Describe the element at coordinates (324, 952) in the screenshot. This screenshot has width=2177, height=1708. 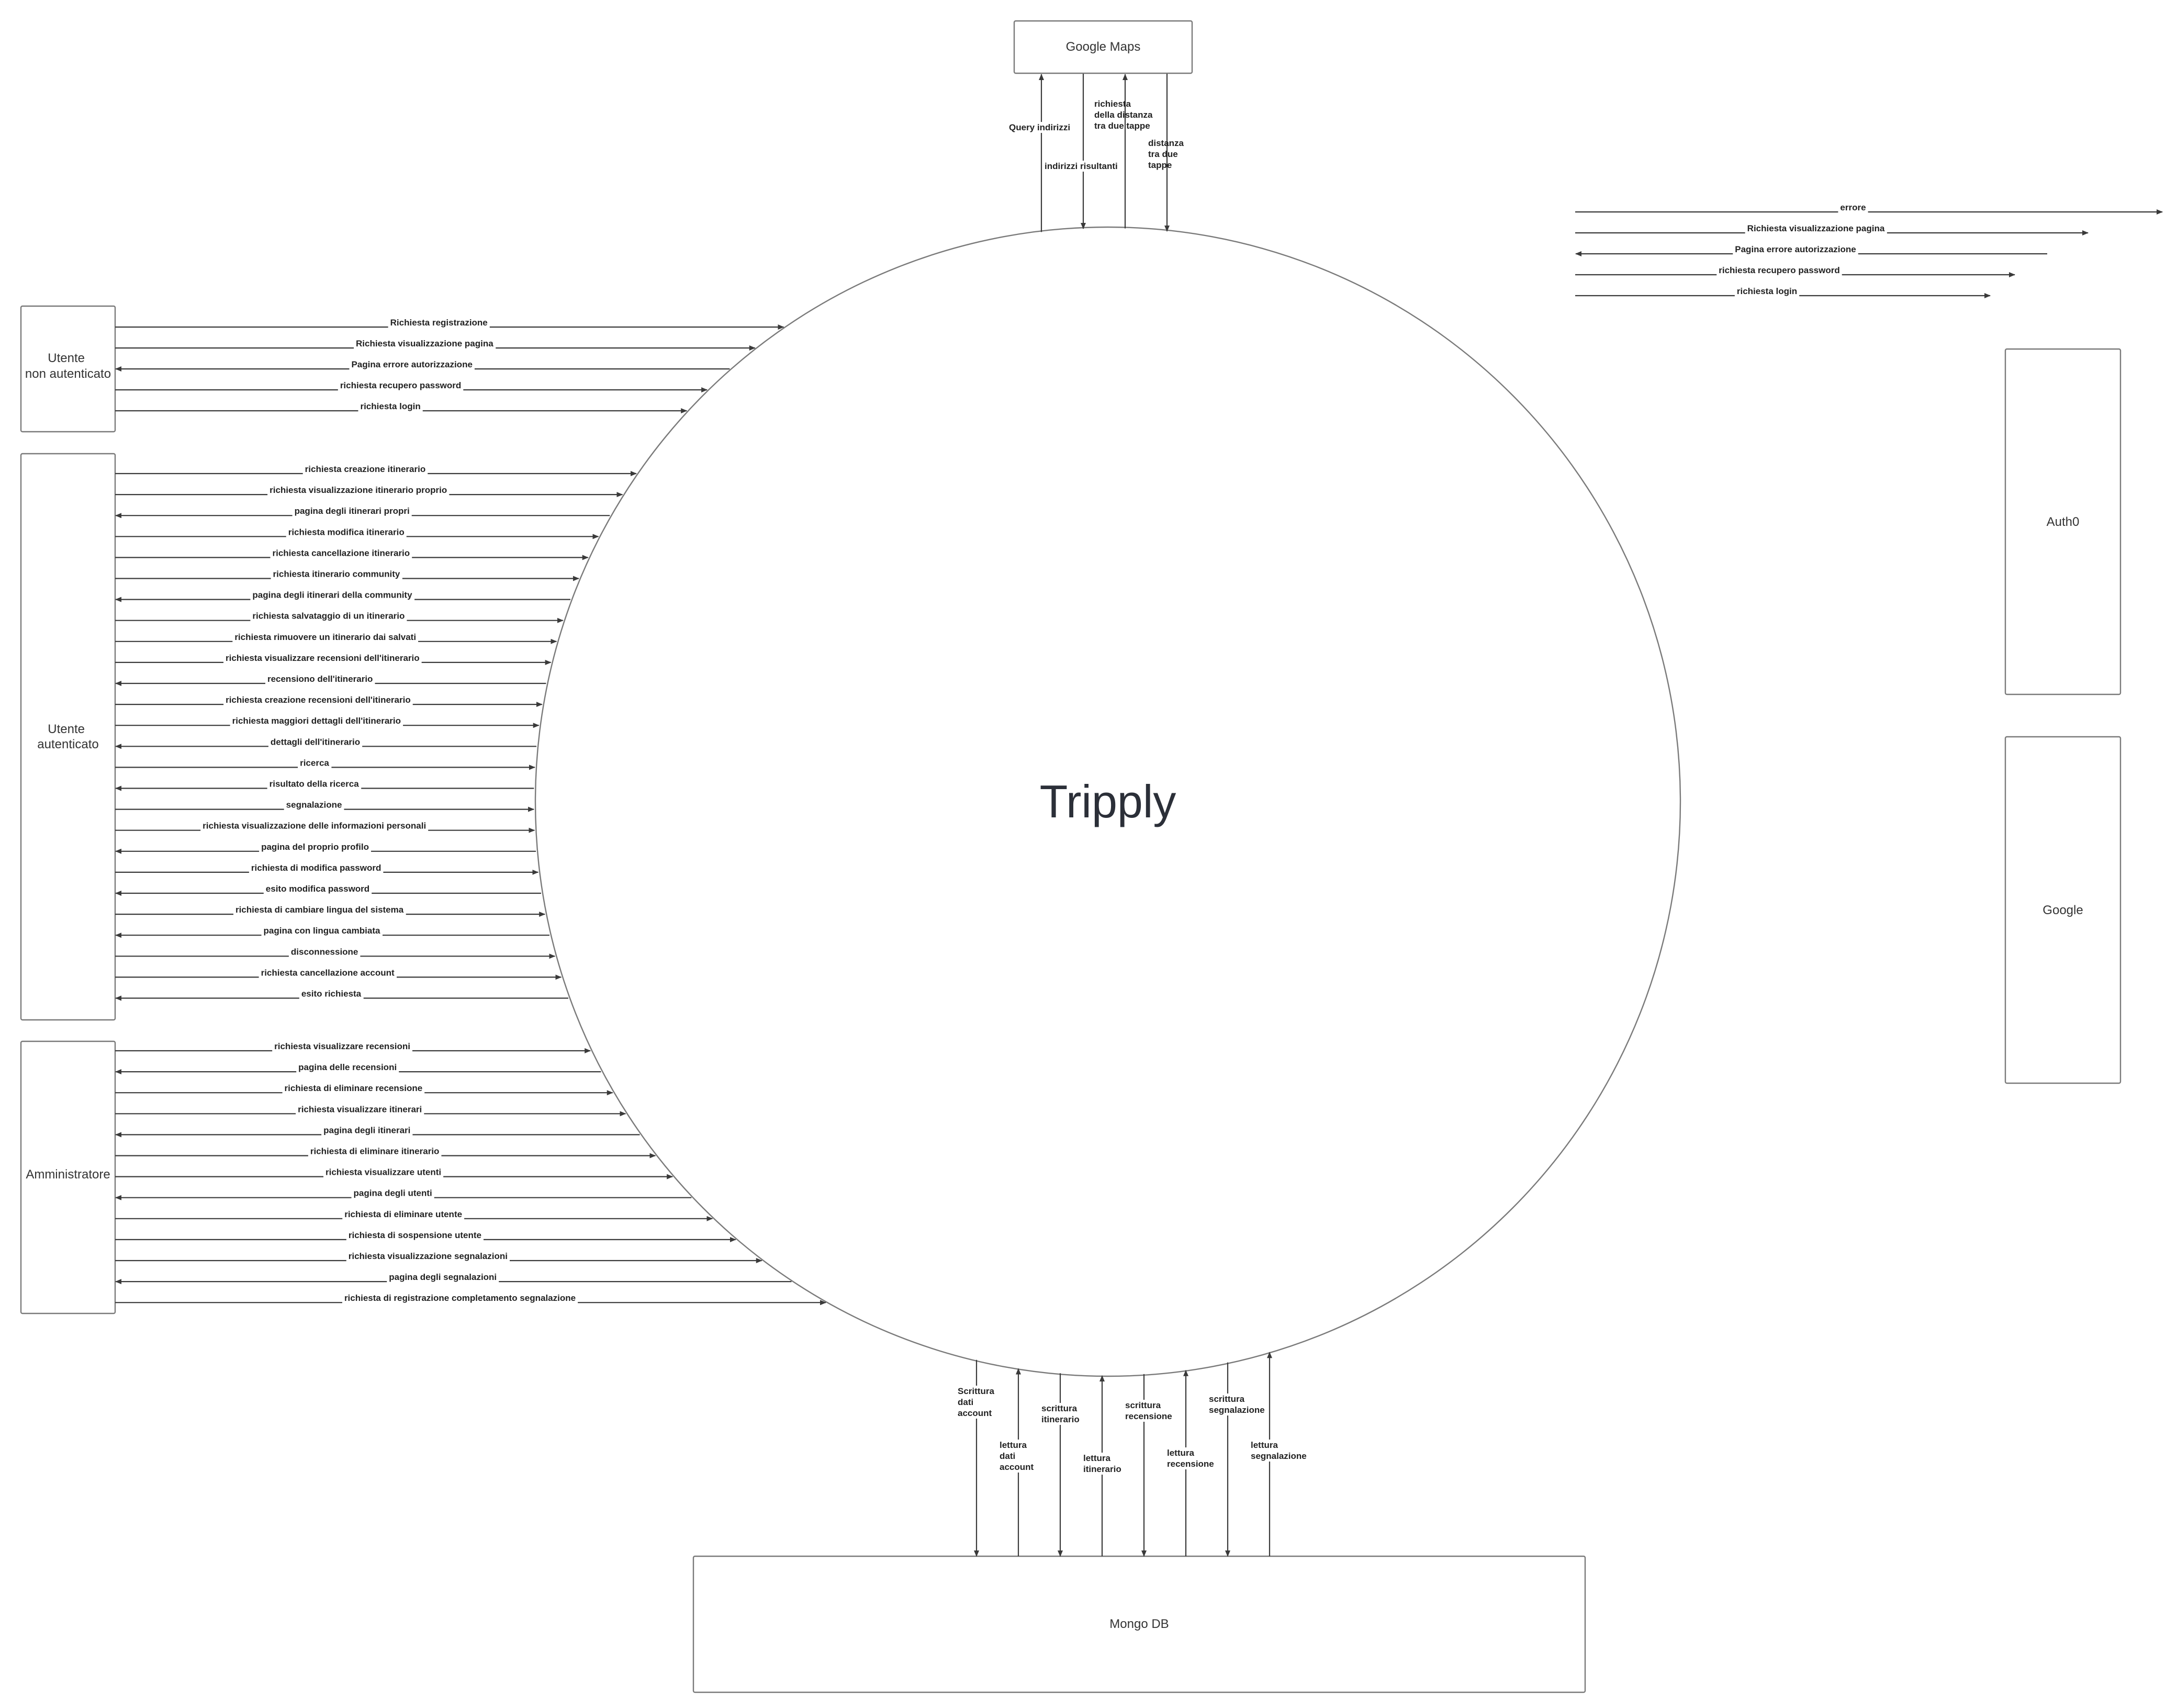
I see `svg-text: disconnessione` at that location.